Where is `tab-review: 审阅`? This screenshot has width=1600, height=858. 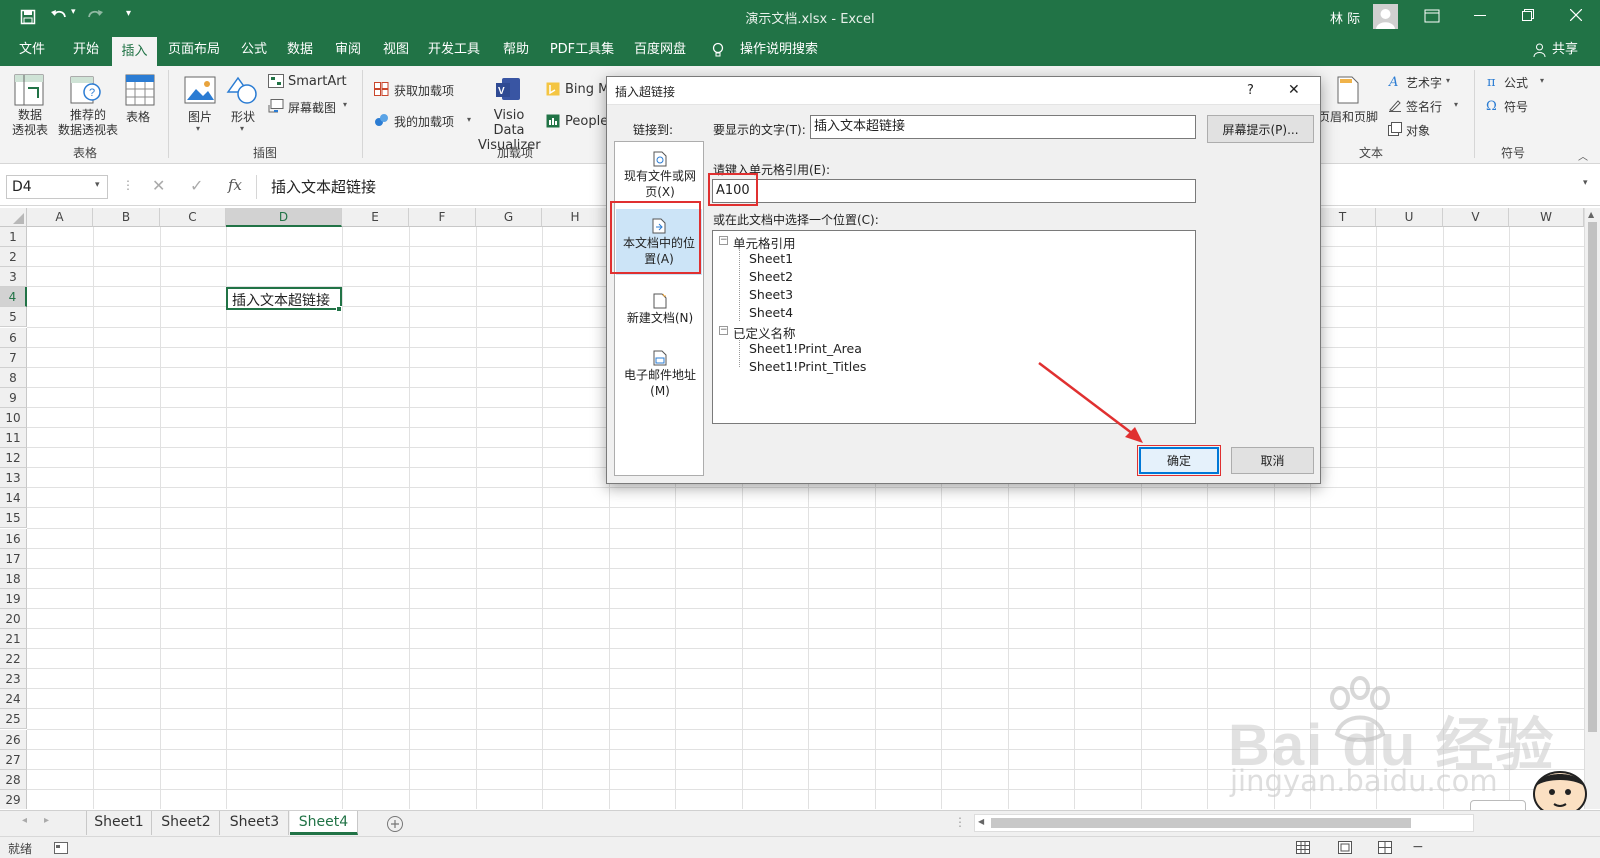 tab-review: 审阅 is located at coordinates (348, 50).